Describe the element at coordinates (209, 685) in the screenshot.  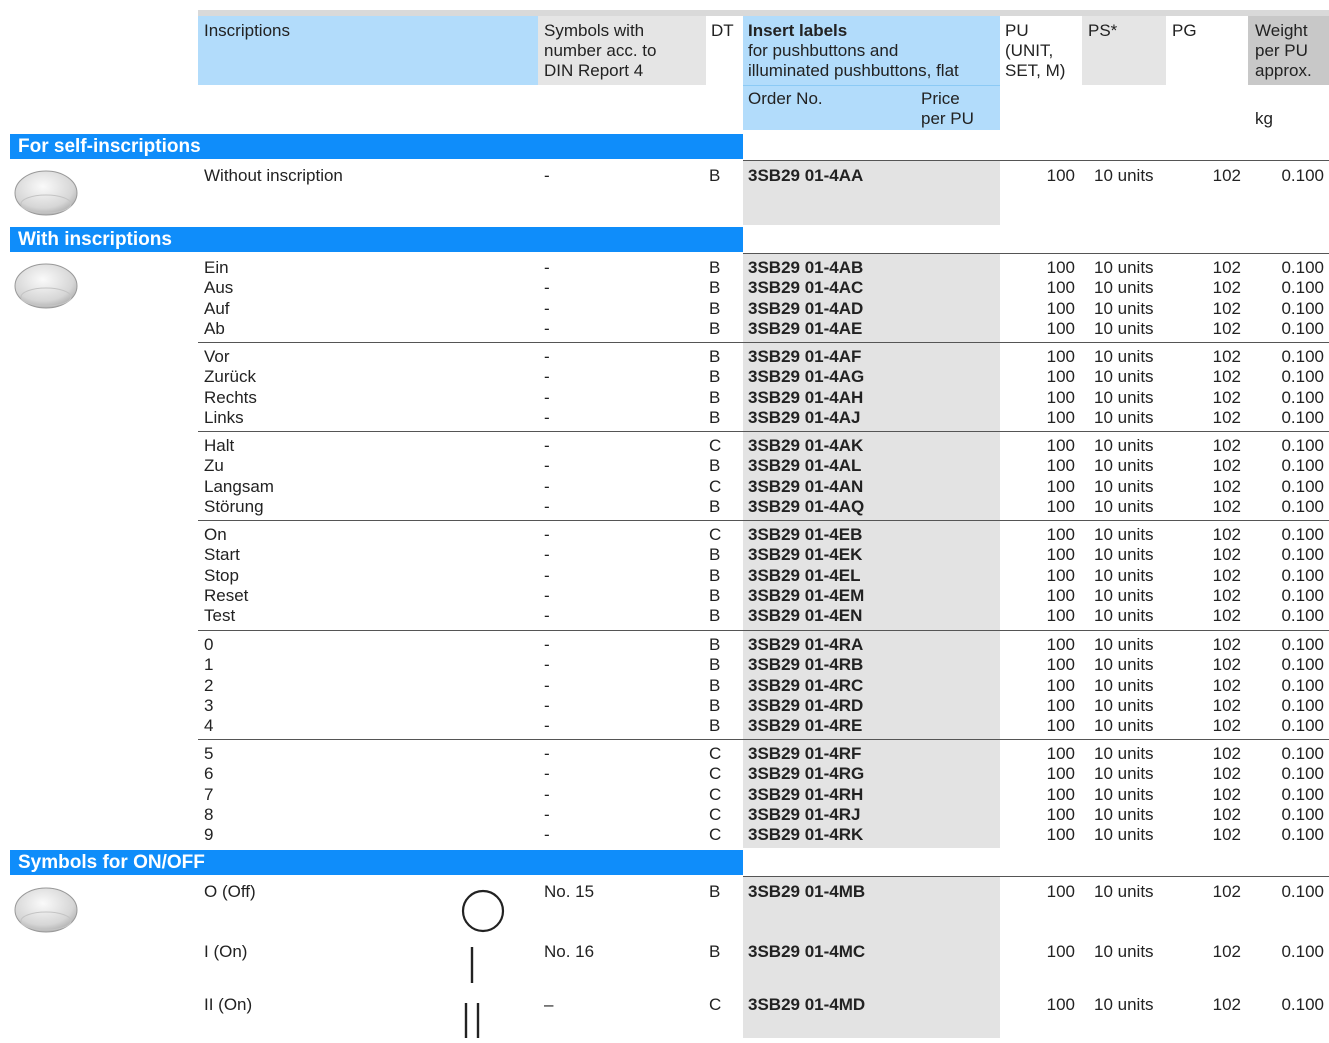
I see `inscription: 2` at that location.